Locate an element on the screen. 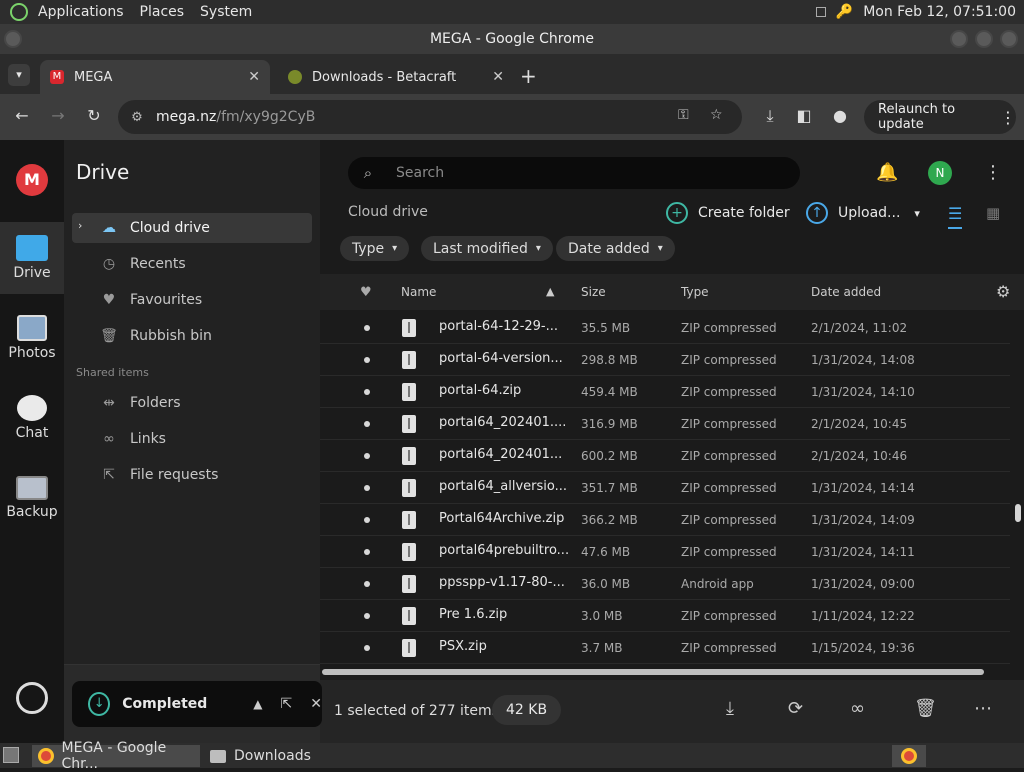 This screenshot has height=772, width=1024. column-type: Type is located at coordinates (695, 292).